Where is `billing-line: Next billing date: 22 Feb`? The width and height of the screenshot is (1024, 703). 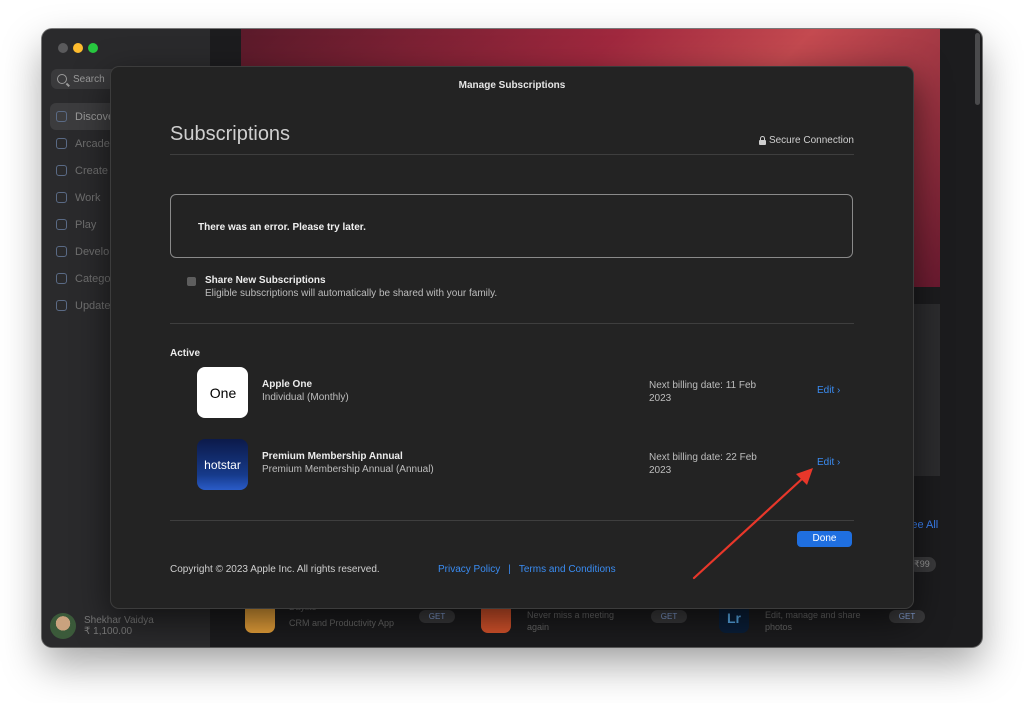
billing-line: Next billing date: 22 Feb is located at coordinates (703, 457).